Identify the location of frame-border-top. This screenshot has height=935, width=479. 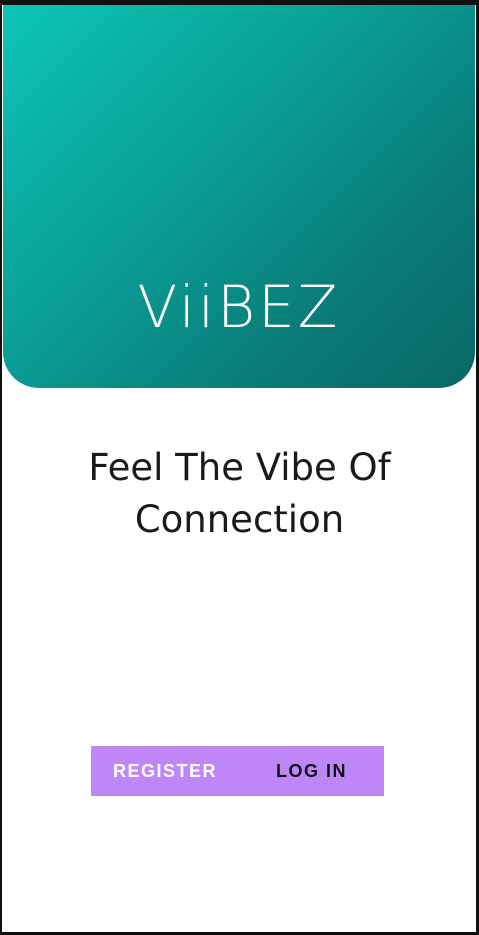
(239, 2).